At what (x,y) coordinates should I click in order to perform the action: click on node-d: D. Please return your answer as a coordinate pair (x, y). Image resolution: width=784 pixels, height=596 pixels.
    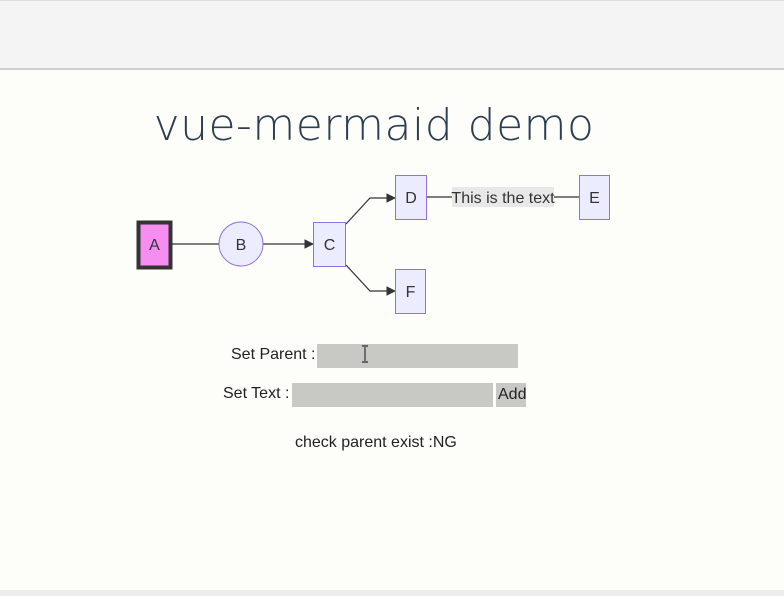
    Looking at the image, I should click on (411, 197).